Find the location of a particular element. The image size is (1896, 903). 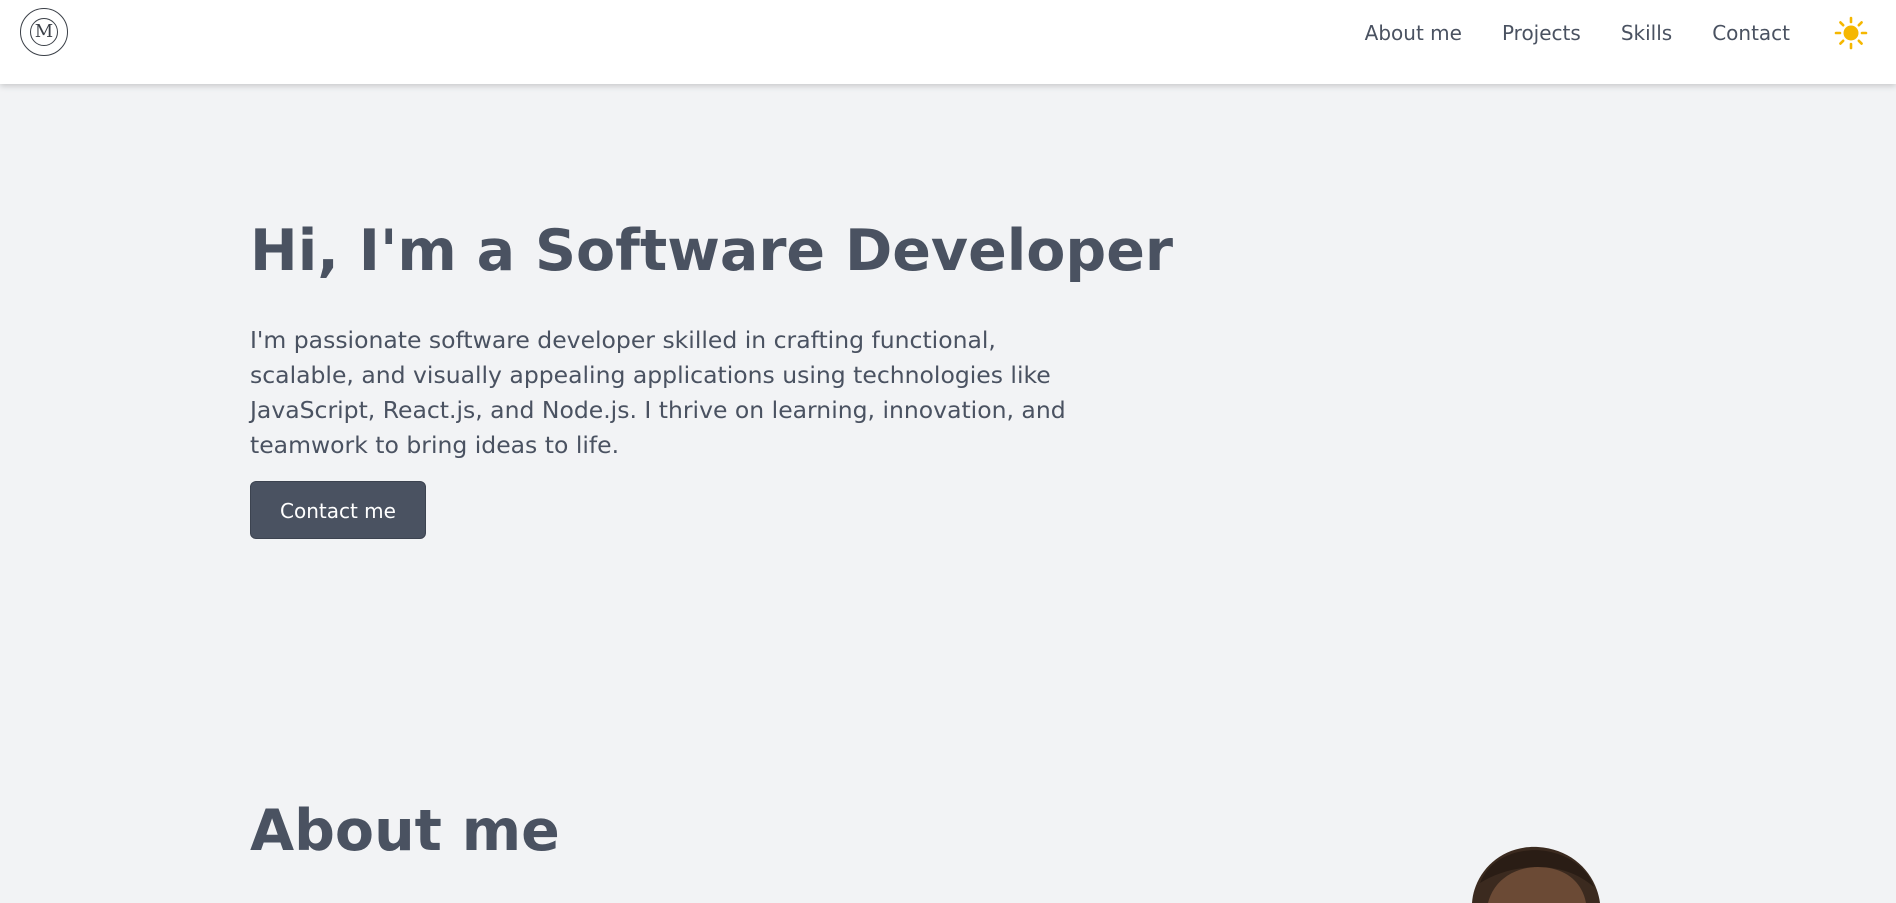

contact-me-button: Contact me is located at coordinates (338, 509).